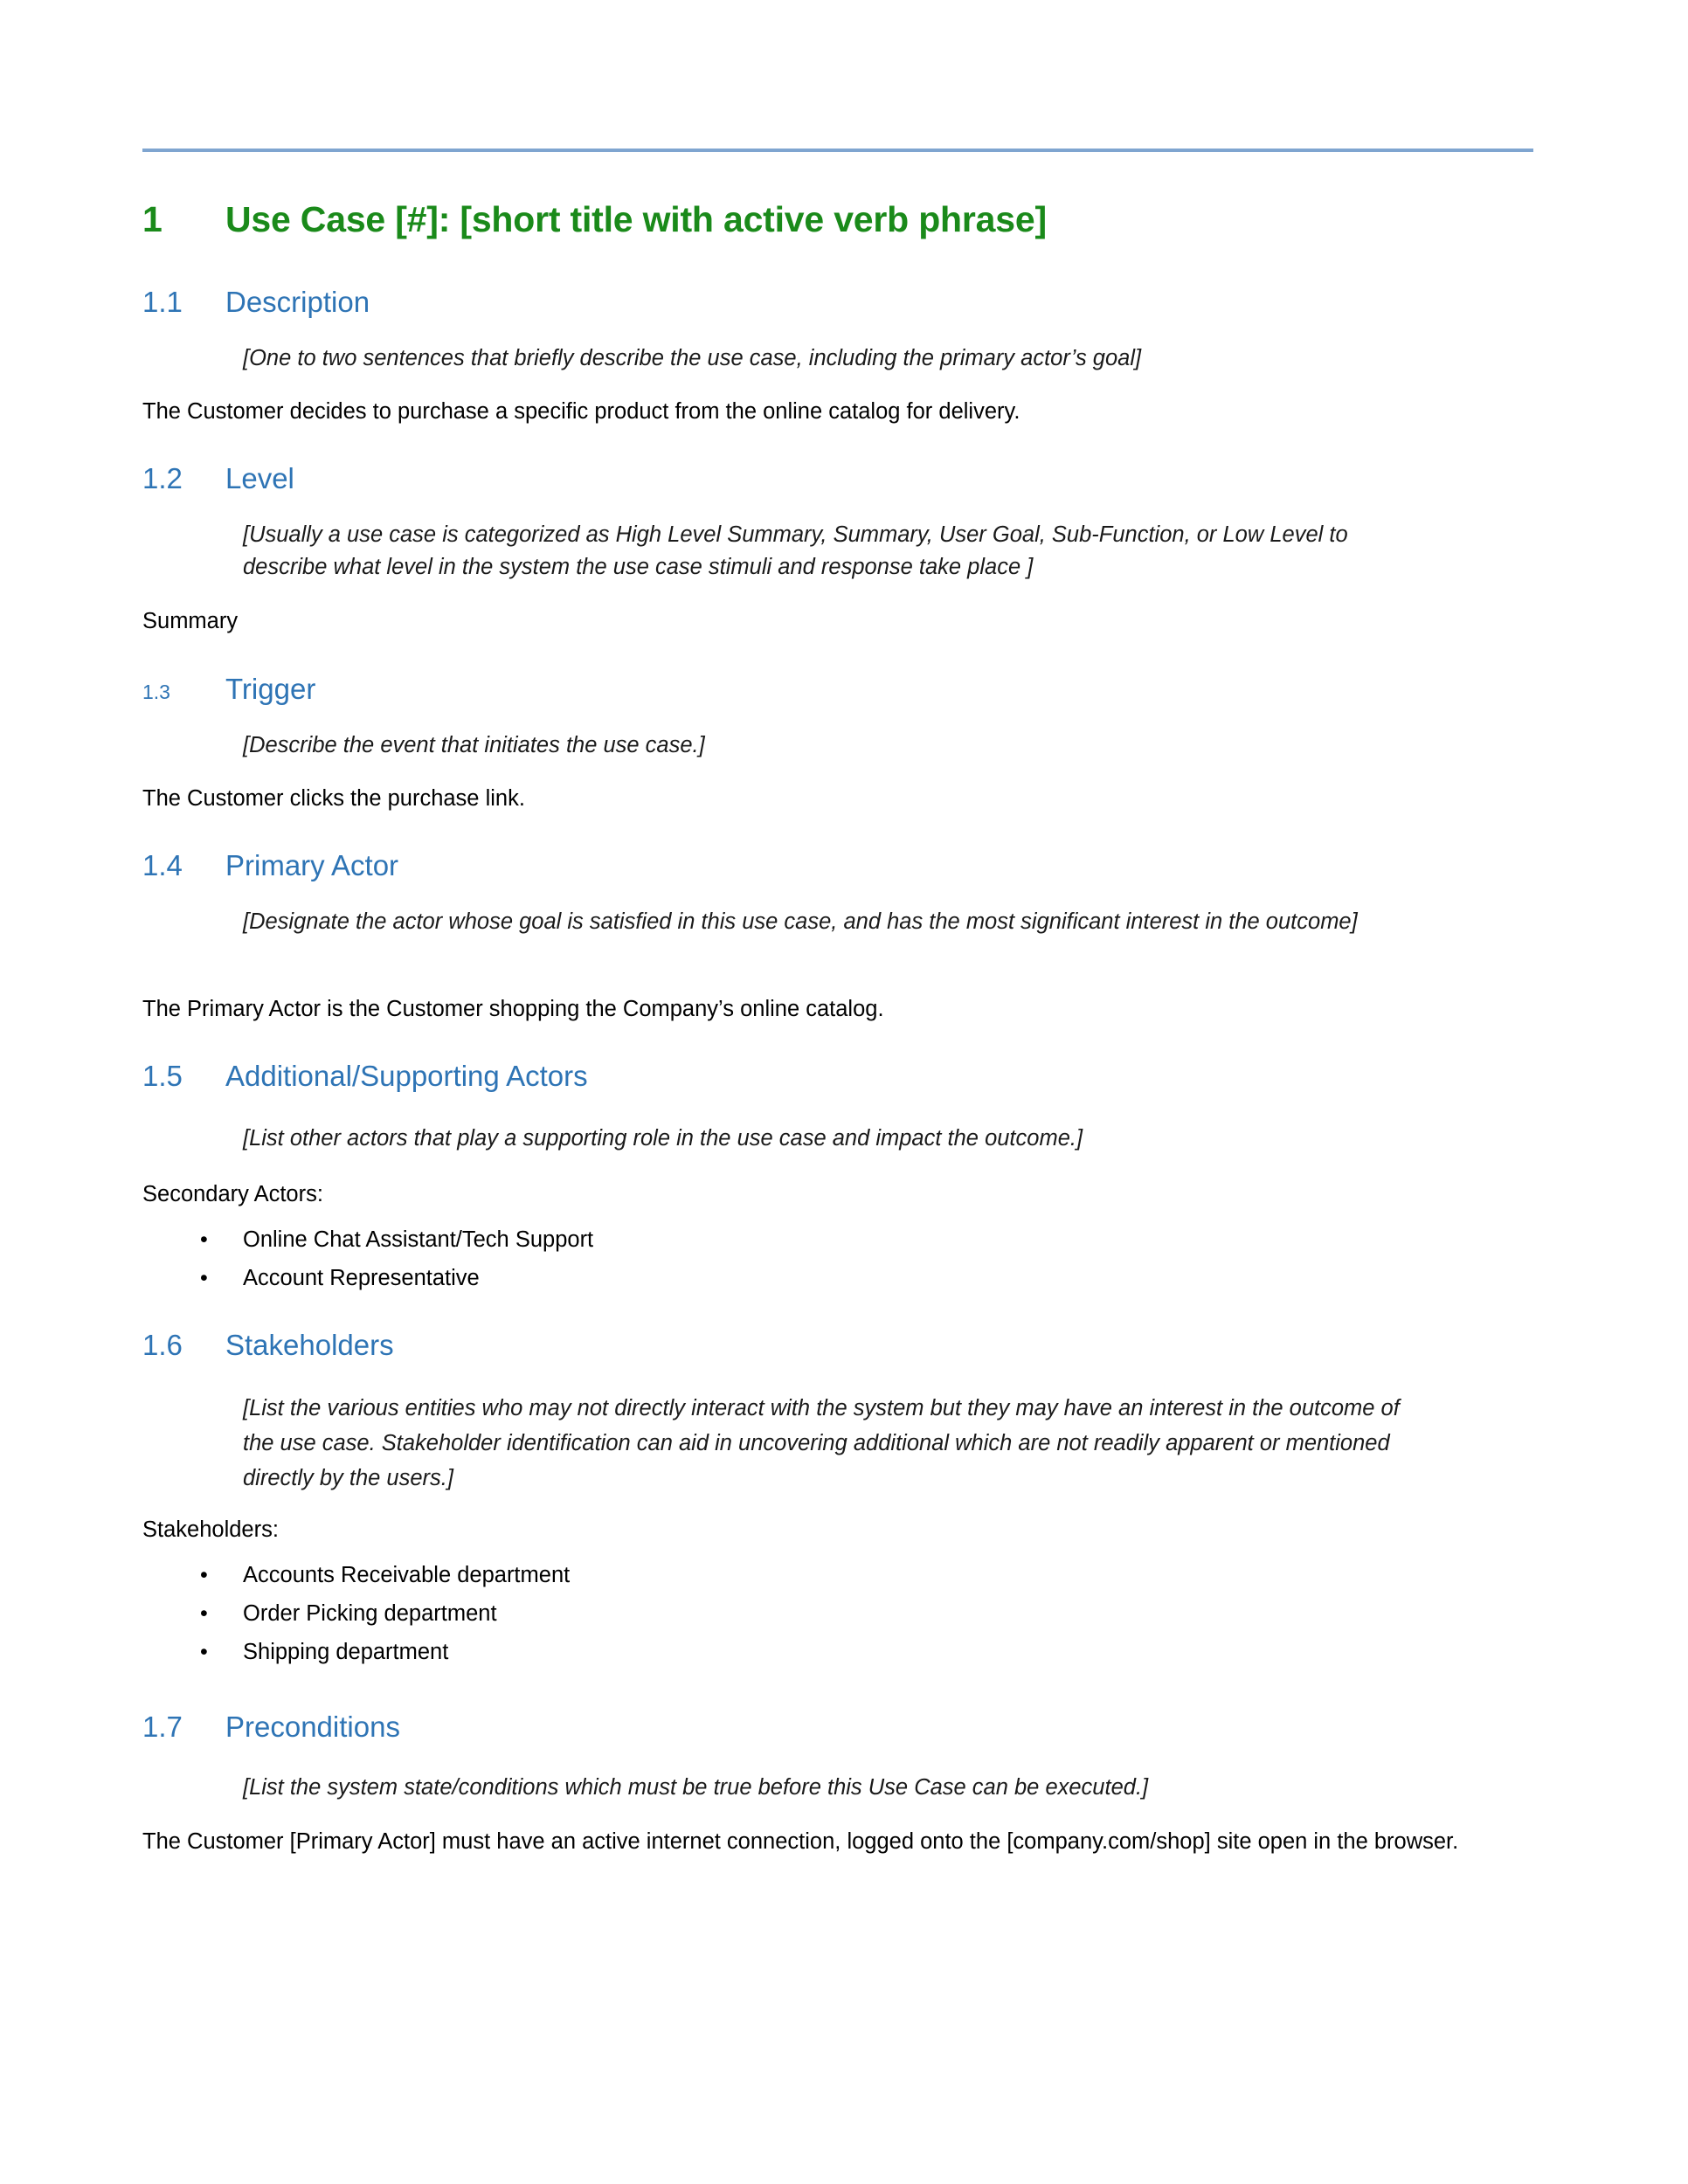 This screenshot has width=1688, height=2184. Describe the element at coordinates (837, 1652) in the screenshot. I see `list-item: • Shipping department` at that location.